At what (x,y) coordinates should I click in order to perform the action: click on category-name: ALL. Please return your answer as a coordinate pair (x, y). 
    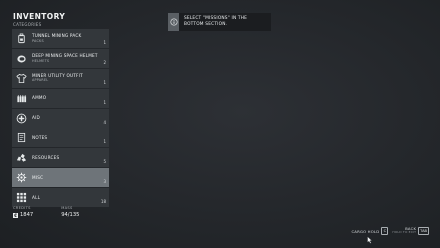
    Looking at the image, I should click on (36, 197).